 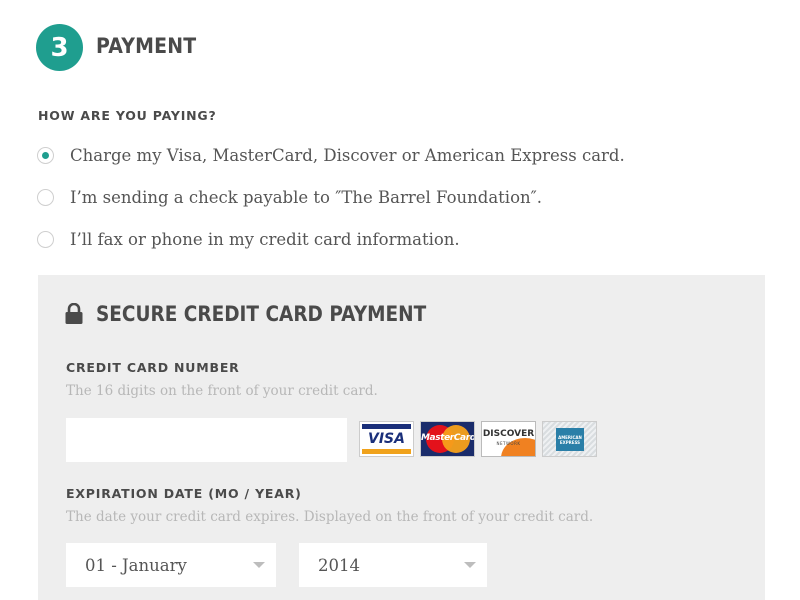 I want to click on section-title: PAYMENT, so click(x=146, y=46).